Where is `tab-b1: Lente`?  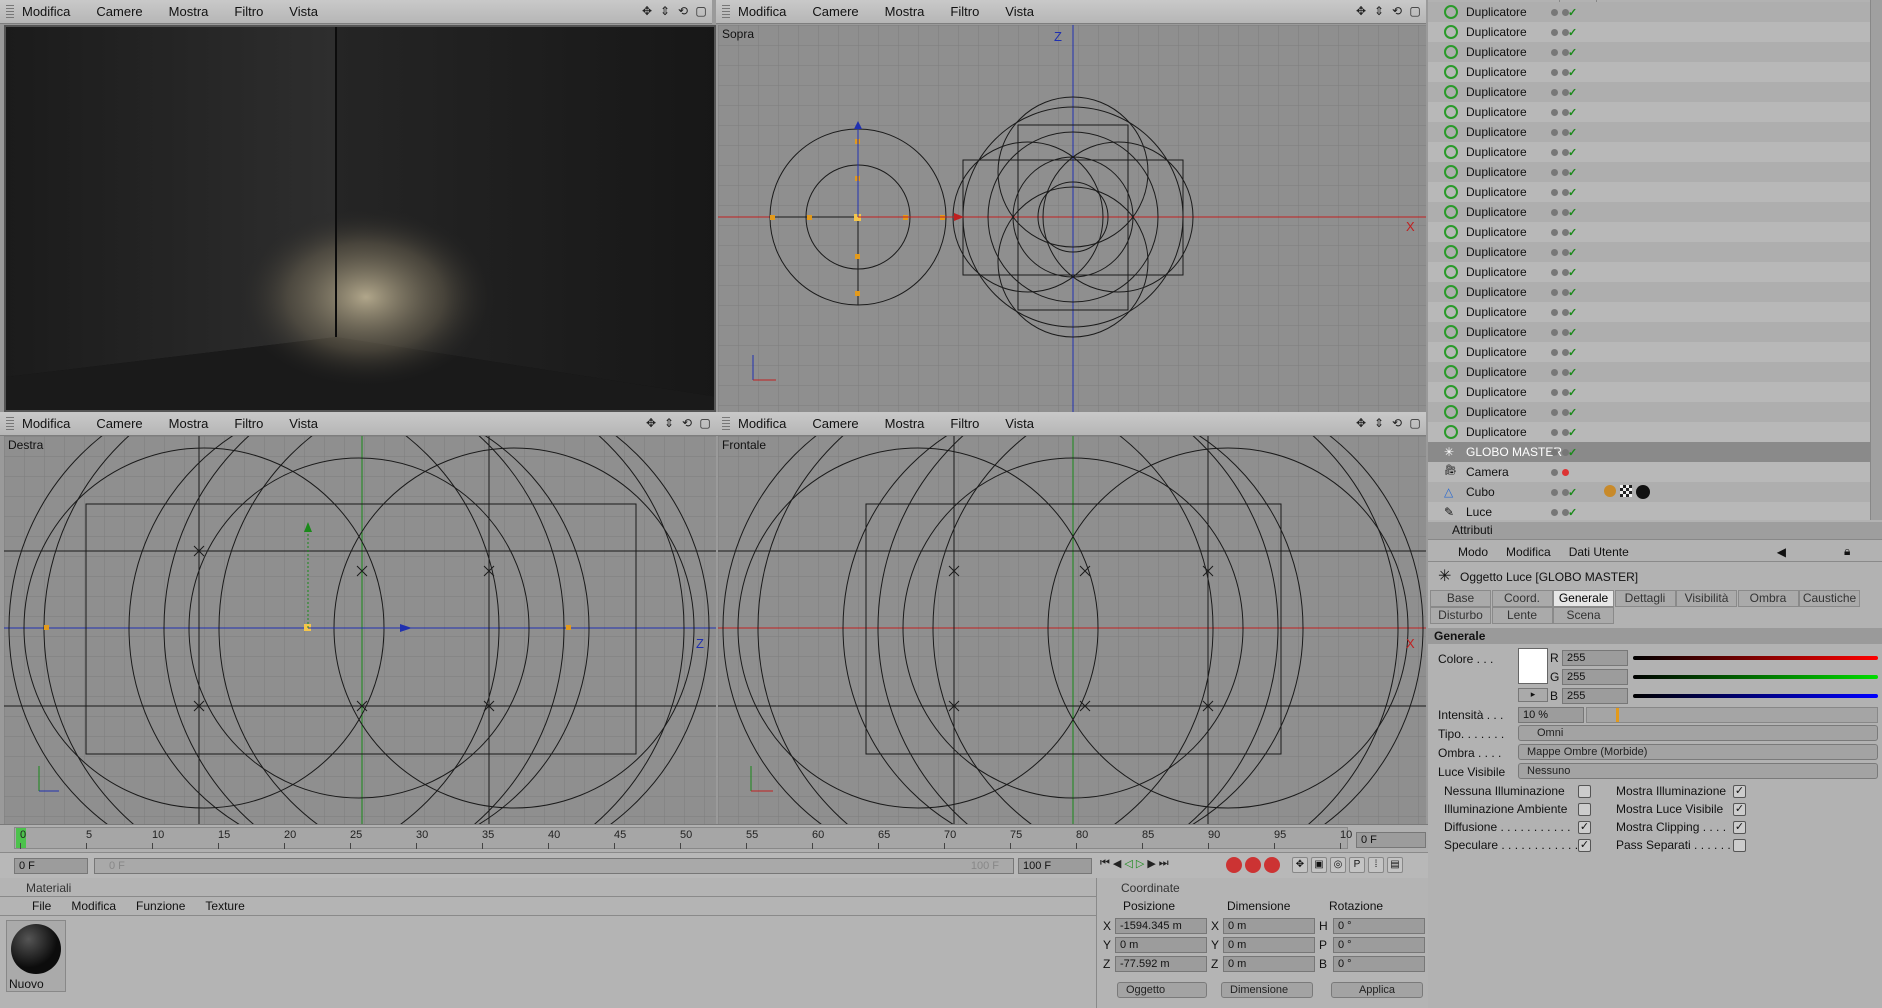
tab-b1: Lente is located at coordinates (1522, 615).